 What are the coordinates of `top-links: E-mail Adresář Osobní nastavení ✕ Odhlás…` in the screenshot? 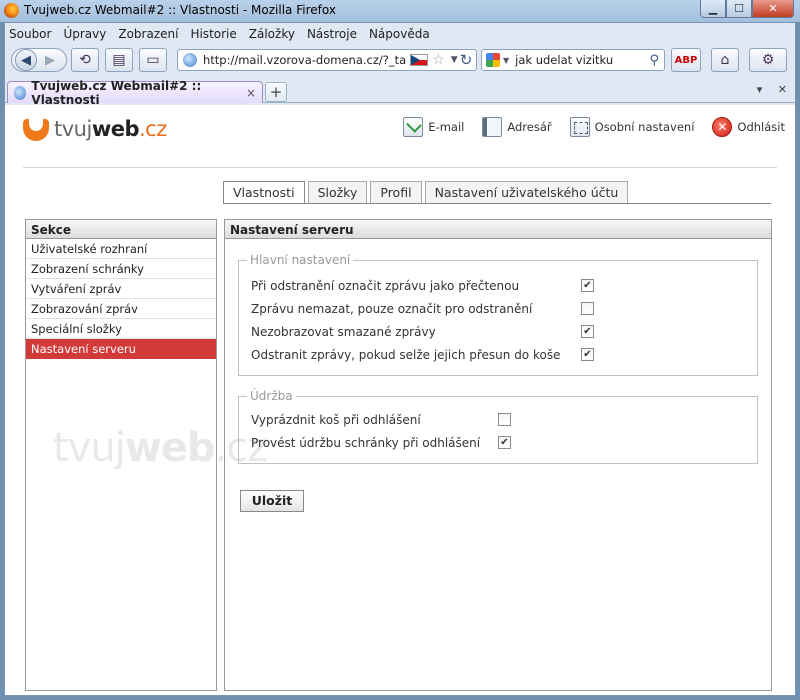 It's located at (585, 127).